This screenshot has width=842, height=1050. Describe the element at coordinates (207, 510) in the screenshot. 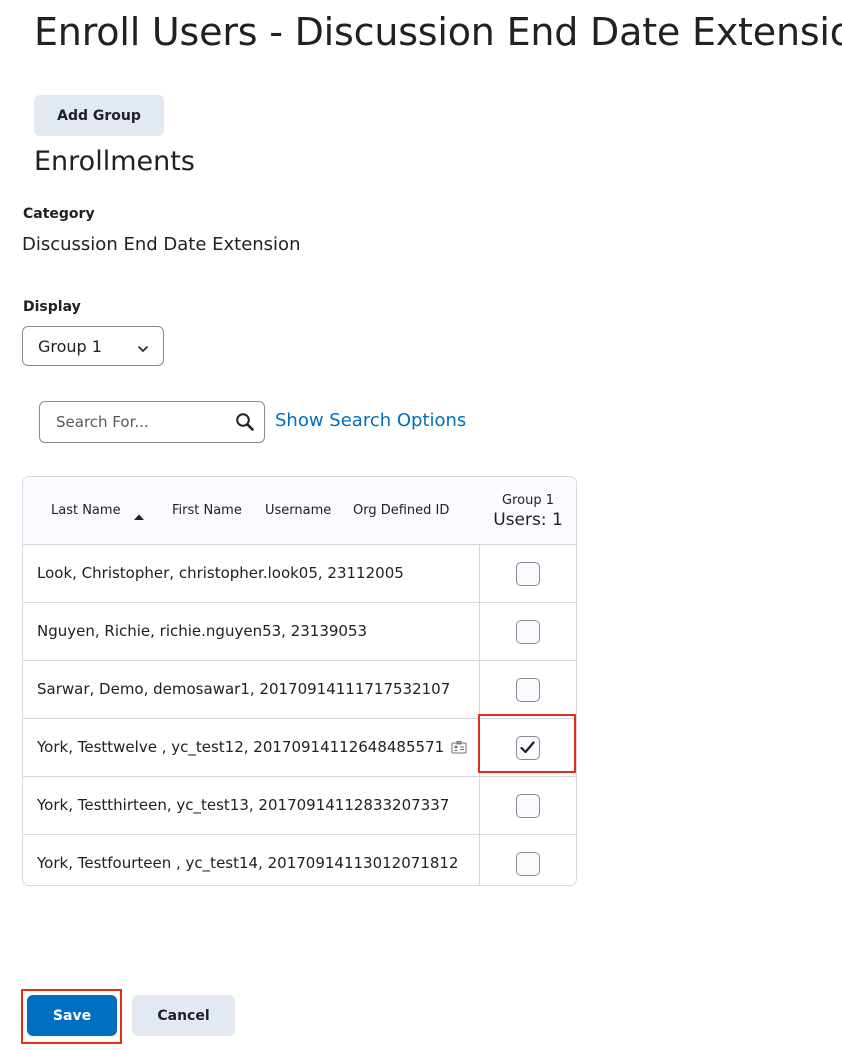

I see `column-first-name: First Name` at that location.